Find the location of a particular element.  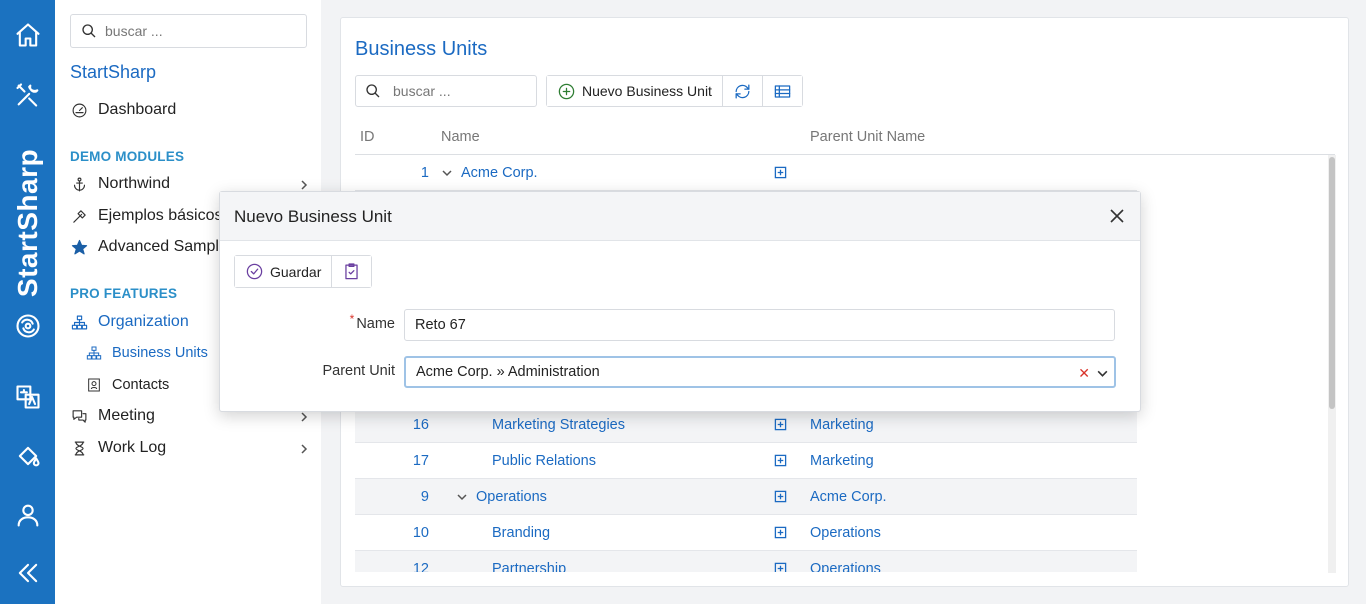

sidebar-title: StartSharp is located at coordinates (113, 72).